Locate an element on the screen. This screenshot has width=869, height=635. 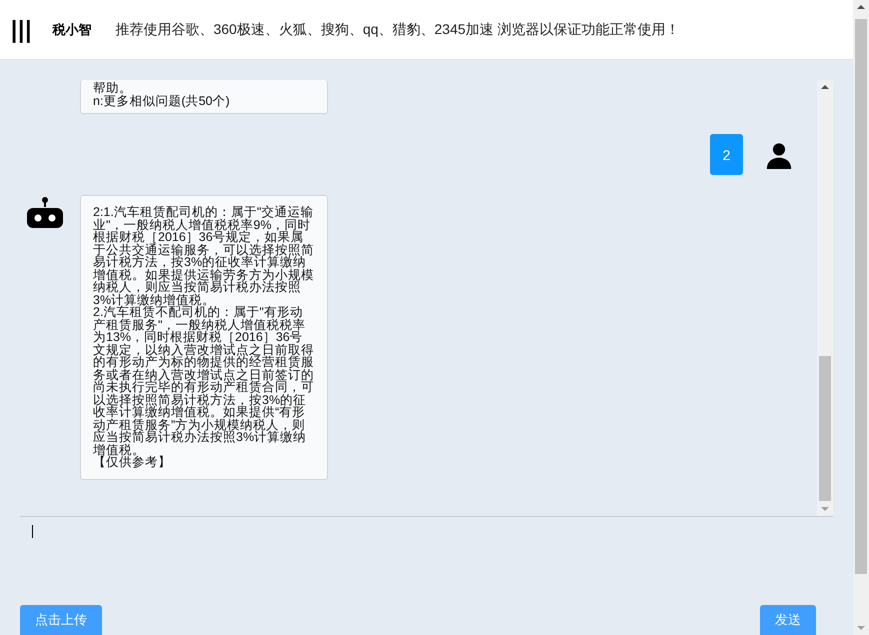
message-text: 【仅供参考】 is located at coordinates (132, 462).